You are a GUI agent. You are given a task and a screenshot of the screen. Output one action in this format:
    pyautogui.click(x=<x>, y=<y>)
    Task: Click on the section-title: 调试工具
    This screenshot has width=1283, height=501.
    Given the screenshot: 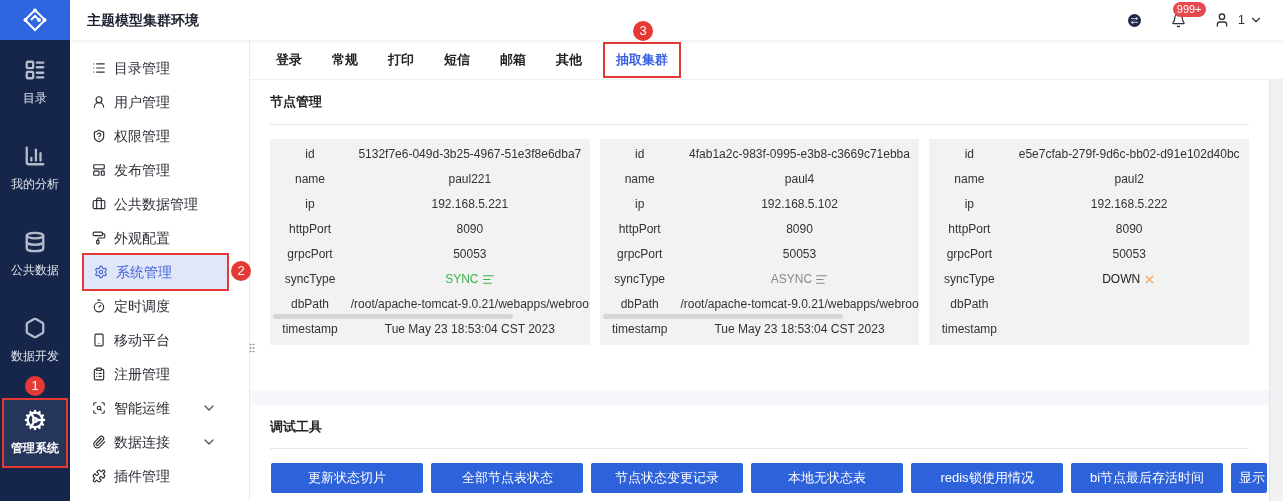 What is the action you would take?
    pyautogui.click(x=759, y=432)
    